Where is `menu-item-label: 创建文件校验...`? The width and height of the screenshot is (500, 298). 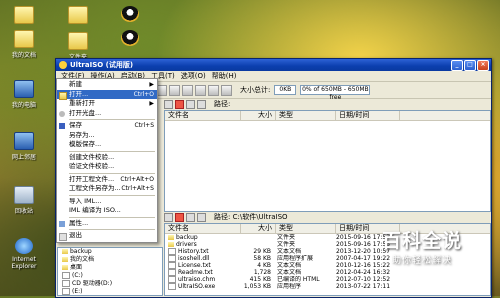 menu-item-label: 创建文件校验... is located at coordinates (92, 156).